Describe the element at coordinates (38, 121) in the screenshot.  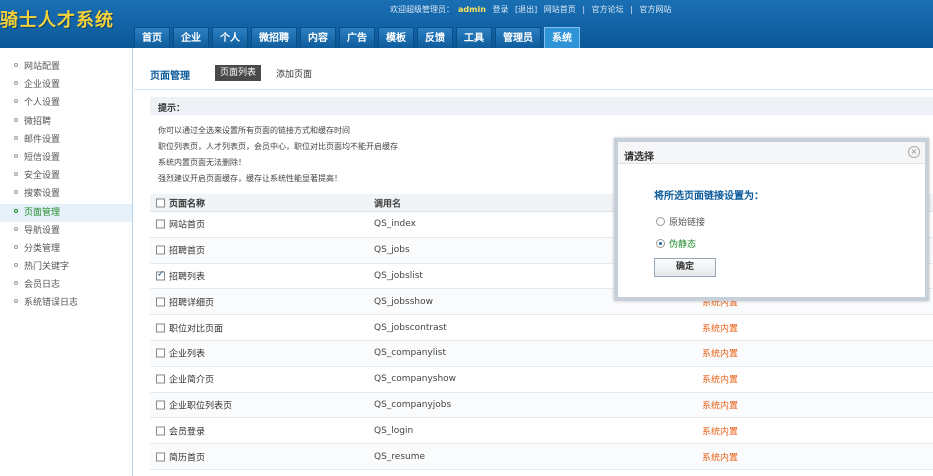
I see `sidebar-item-label: 微招聘` at that location.